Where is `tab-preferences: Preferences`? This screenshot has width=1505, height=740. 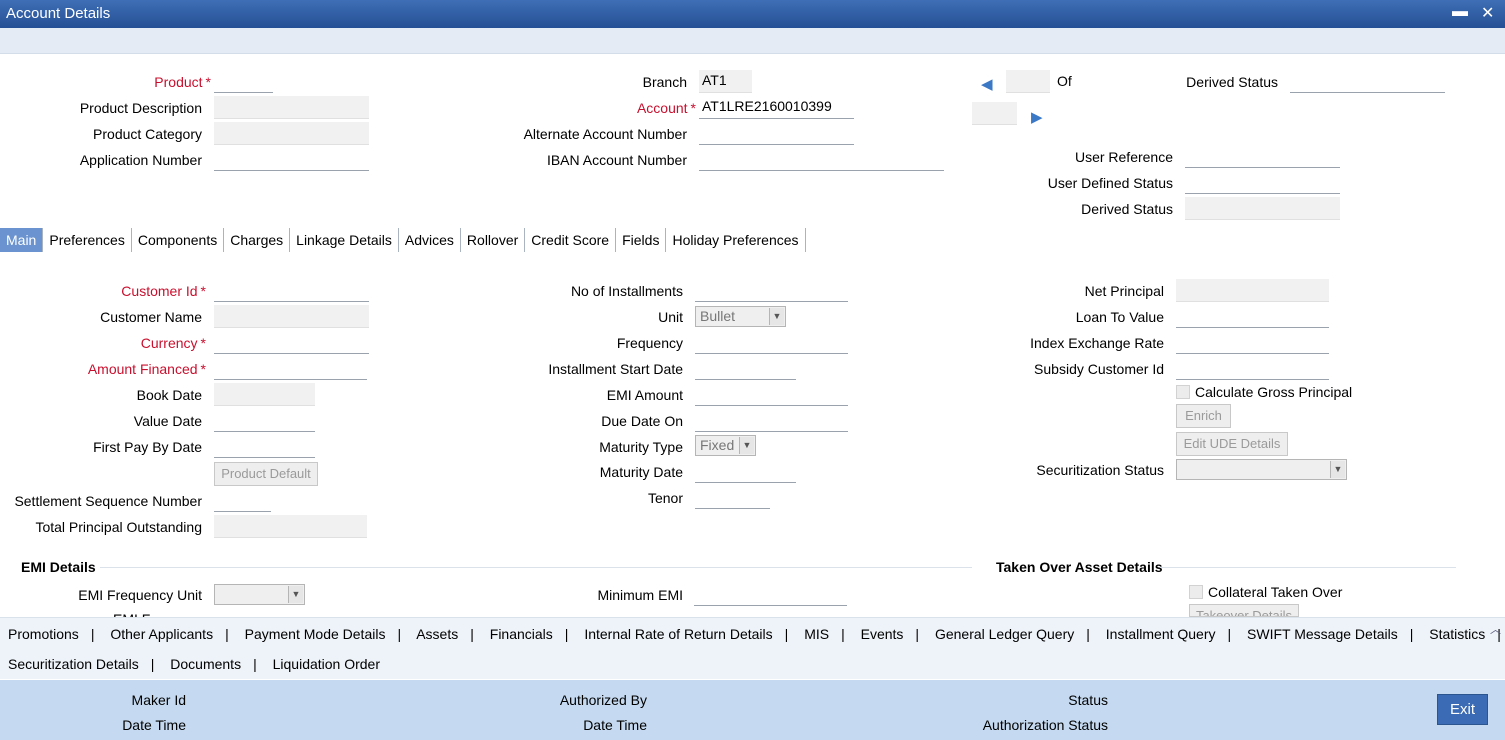
tab-preferences: Preferences is located at coordinates (87, 240).